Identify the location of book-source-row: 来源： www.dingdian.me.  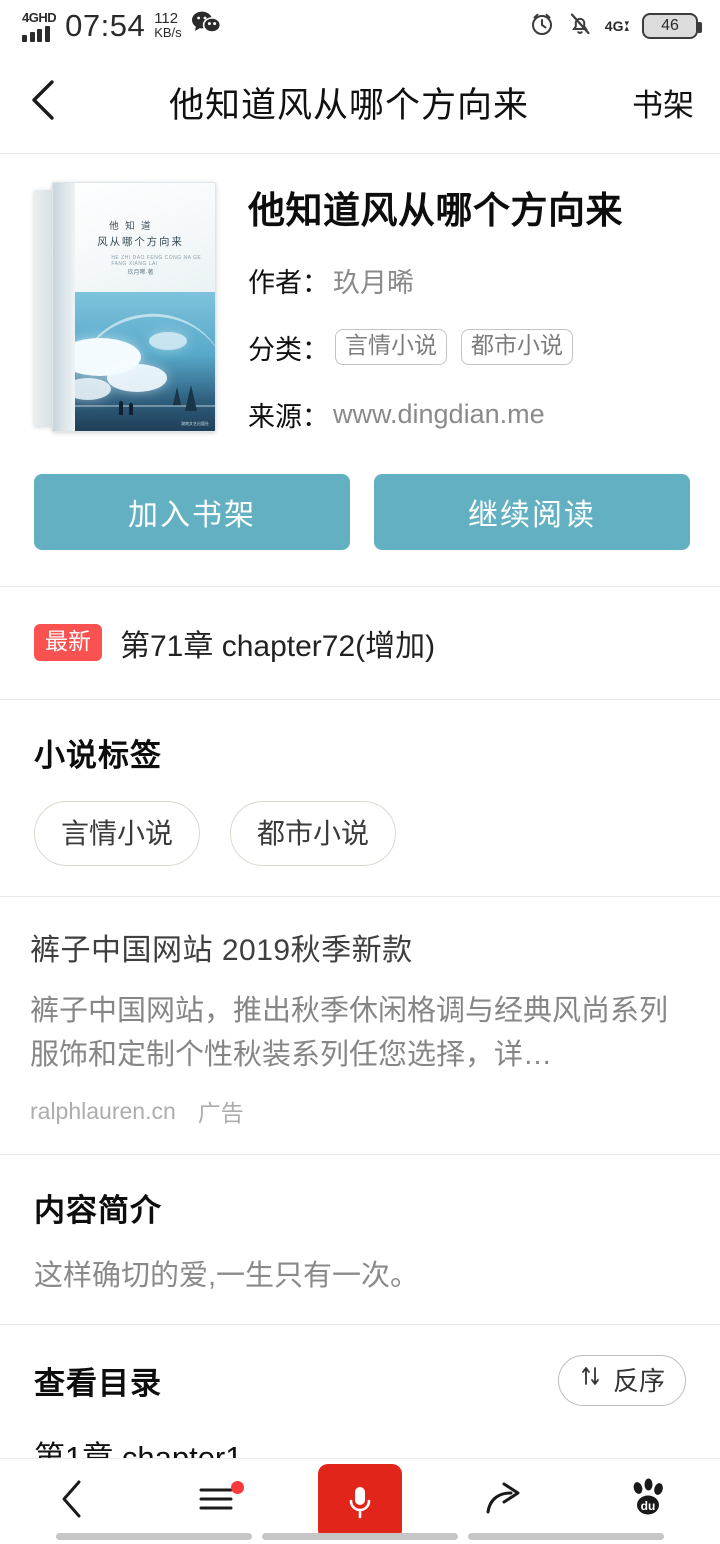
(469, 414).